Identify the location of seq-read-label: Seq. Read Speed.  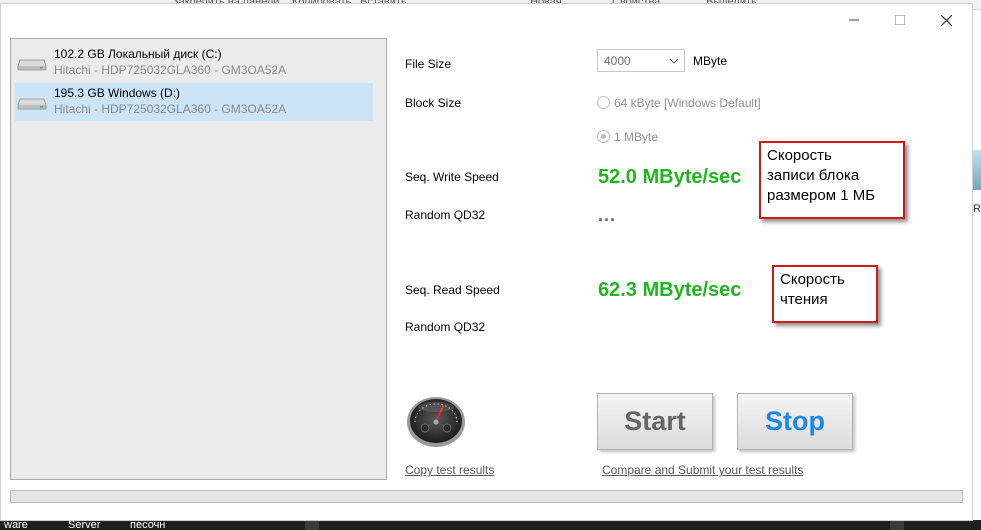
(452, 290).